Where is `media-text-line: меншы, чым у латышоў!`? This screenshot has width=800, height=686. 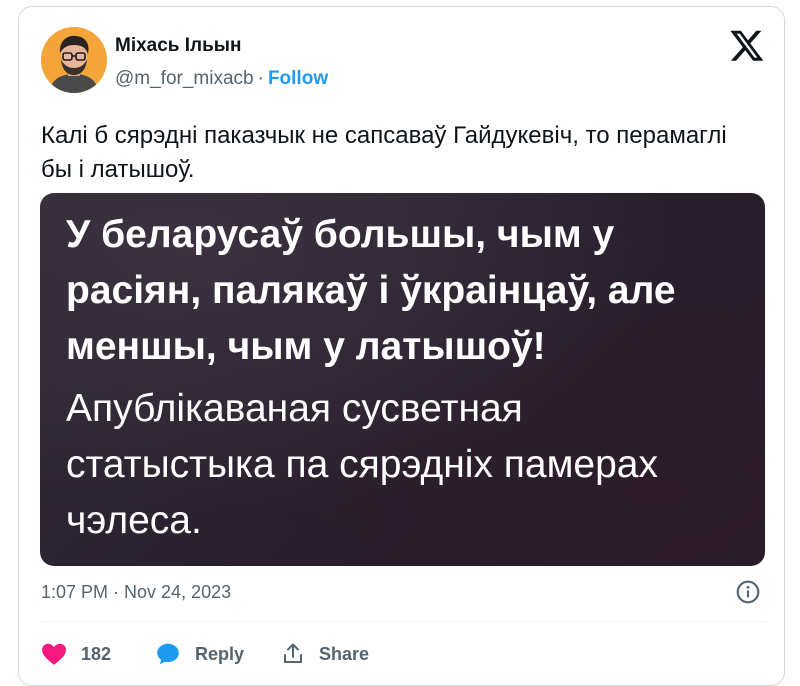 media-text-line: меншы, чым у латышоў! is located at coordinates (306, 346).